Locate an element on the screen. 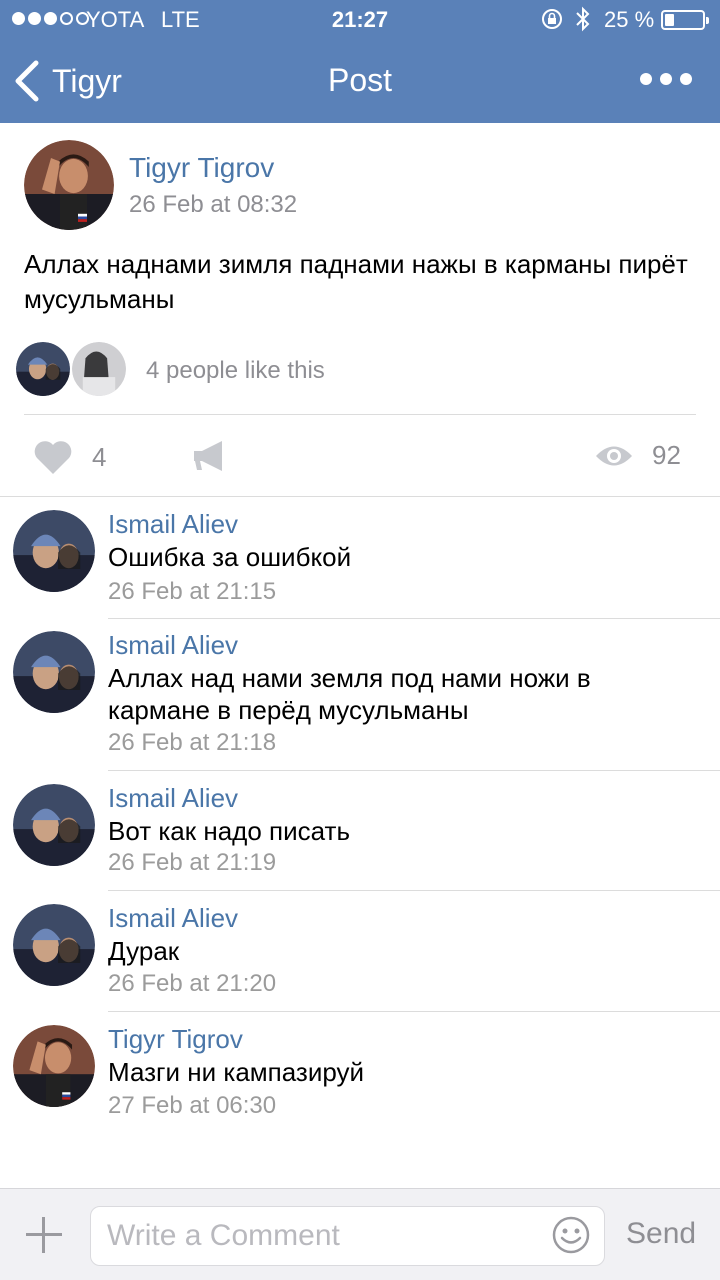 The width and height of the screenshot is (720, 1280). attach-plus-icon is located at coordinates (44, 1235).